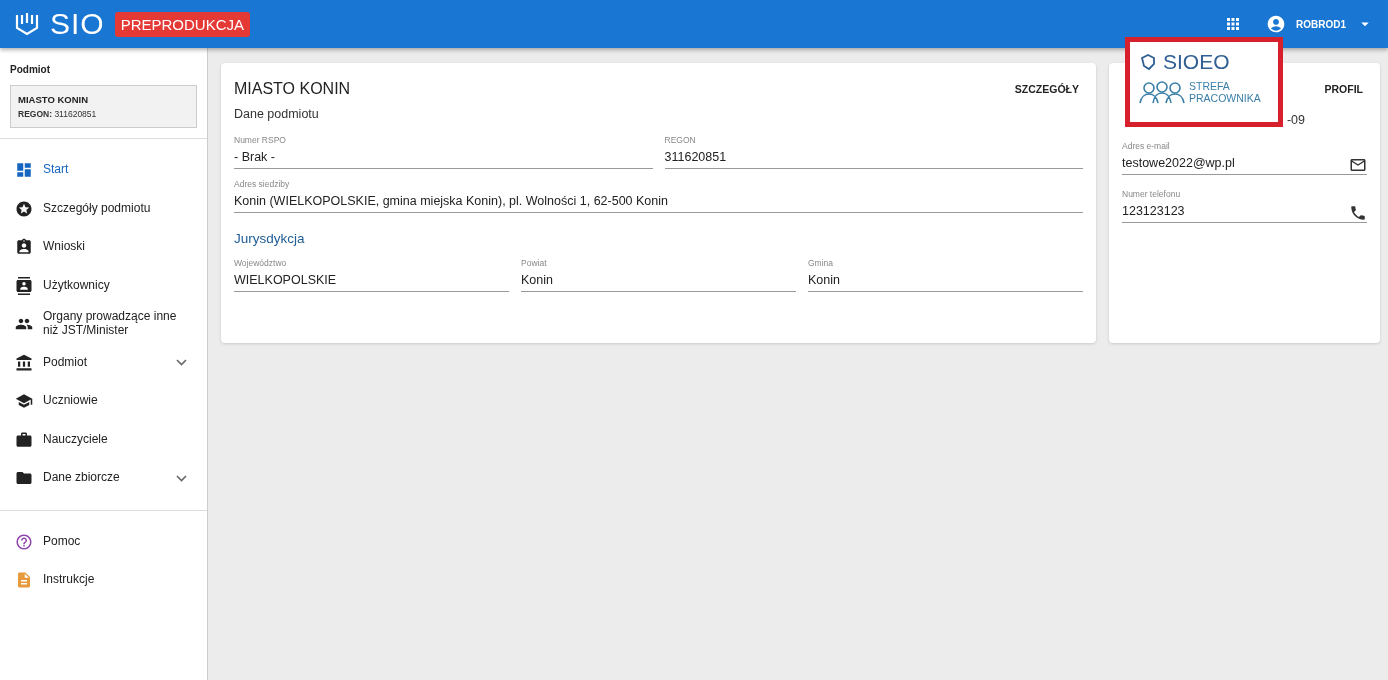  Describe the element at coordinates (270, 238) in the screenshot. I see `section-heading: Jurysdykcja` at that location.